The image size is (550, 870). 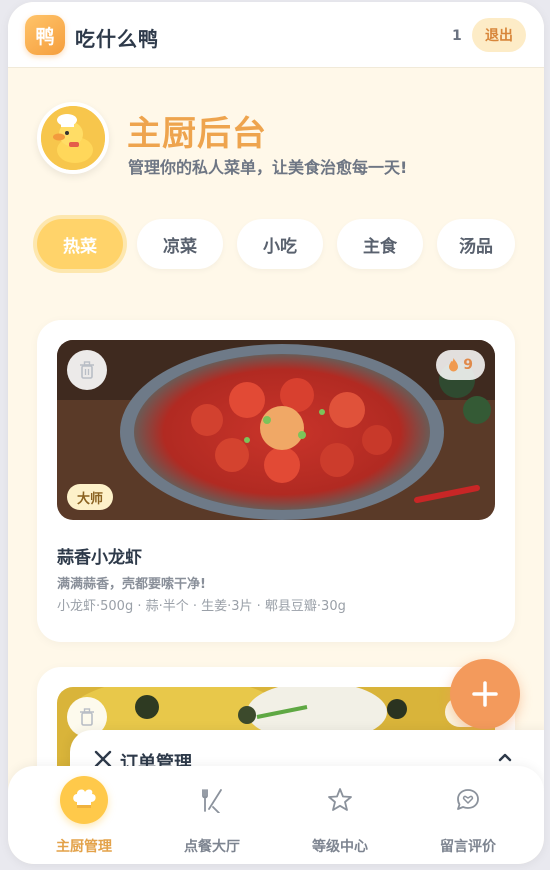 What do you see at coordinates (468, 365) in the screenshot?
I see `spice-level-value: 9` at bounding box center [468, 365].